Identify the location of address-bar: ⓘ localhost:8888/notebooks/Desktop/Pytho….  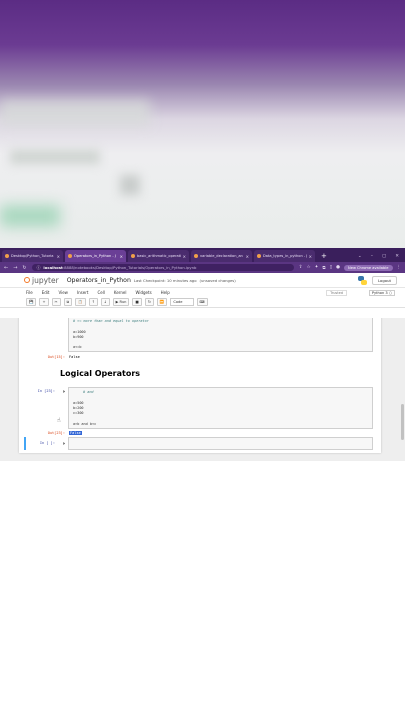
(162, 267).